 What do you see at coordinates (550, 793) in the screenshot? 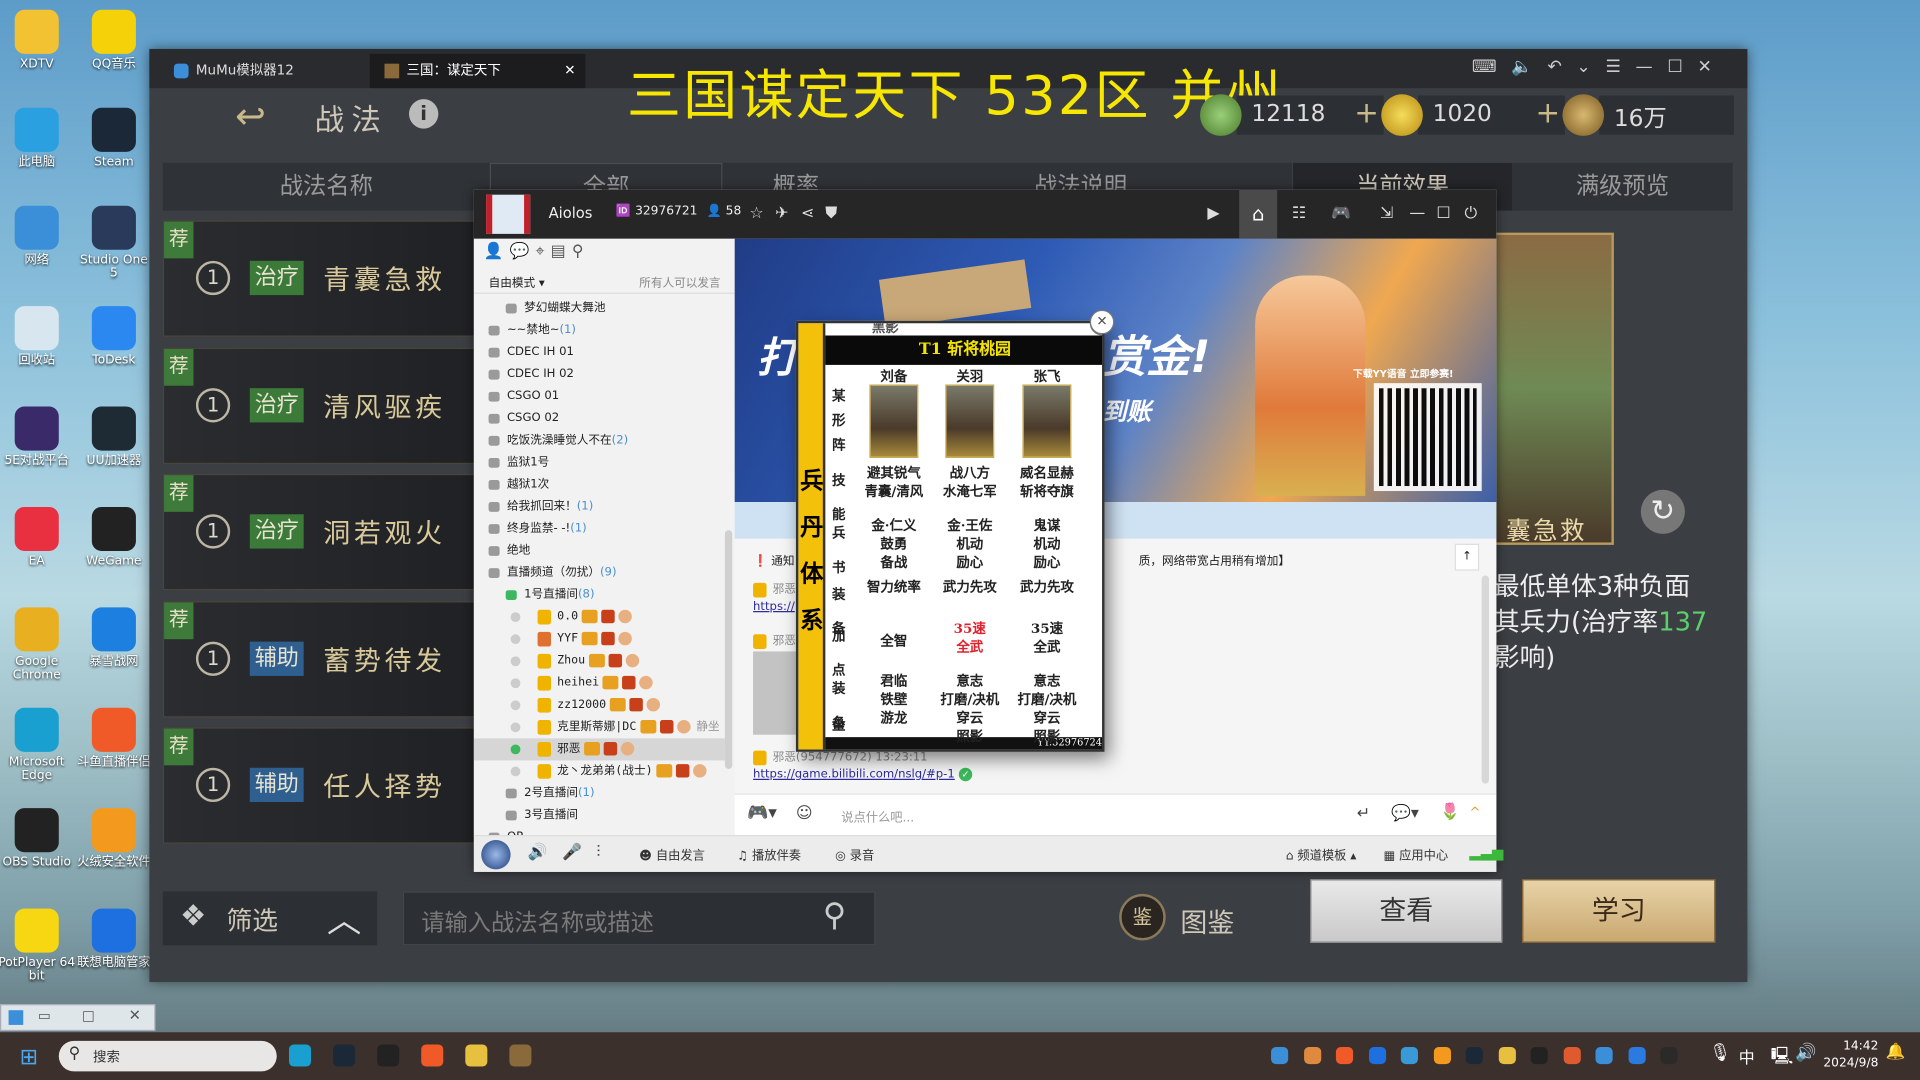
I see `channel-item: 2号直播间(1)` at bounding box center [550, 793].